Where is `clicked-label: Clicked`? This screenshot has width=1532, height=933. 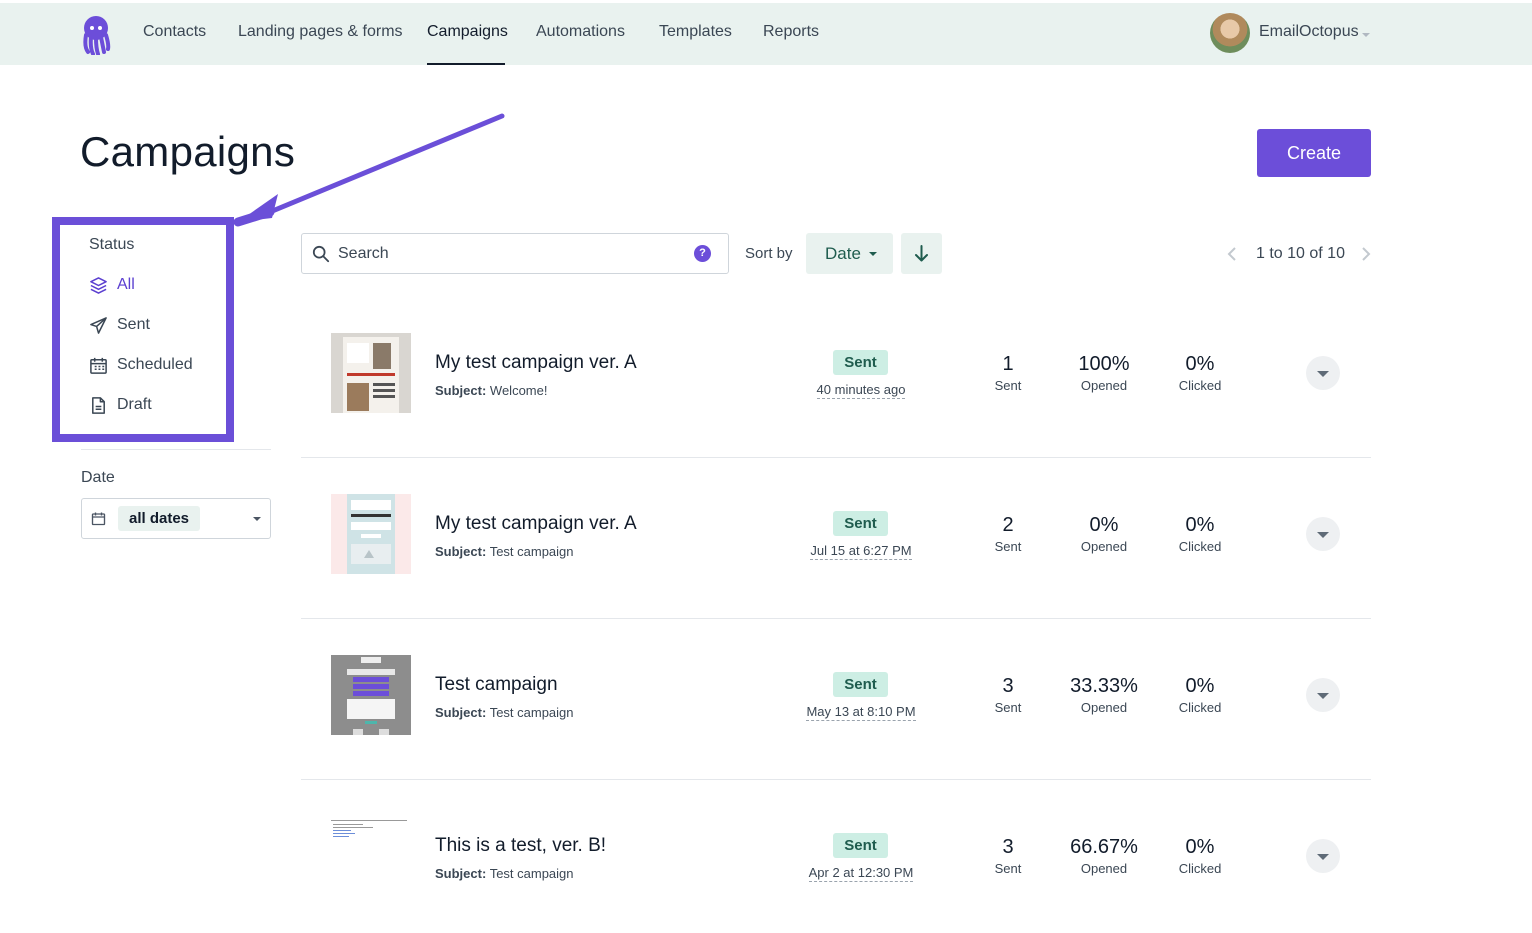 clicked-label: Clicked is located at coordinates (1200, 385).